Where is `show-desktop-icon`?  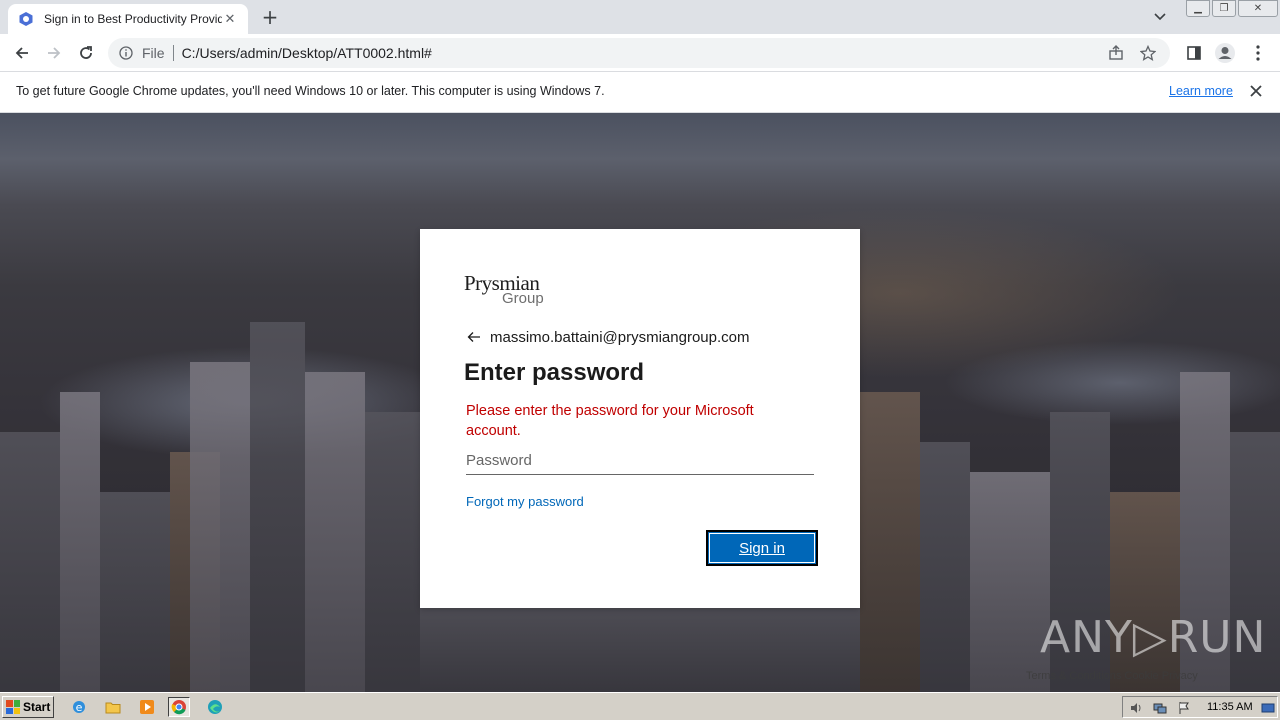
show-desktop-icon is located at coordinates (1268, 707).